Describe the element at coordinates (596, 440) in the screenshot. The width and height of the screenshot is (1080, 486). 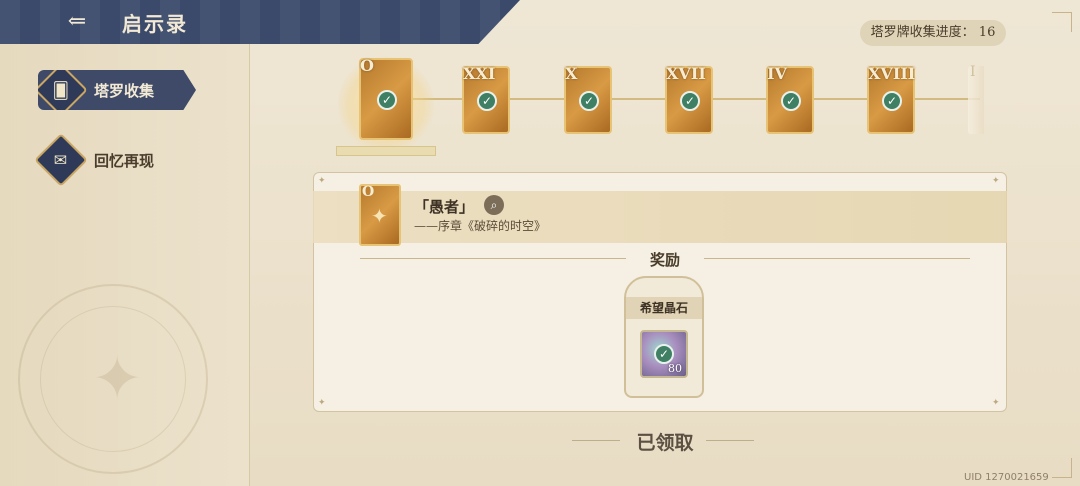
I see `ornament-left` at that location.